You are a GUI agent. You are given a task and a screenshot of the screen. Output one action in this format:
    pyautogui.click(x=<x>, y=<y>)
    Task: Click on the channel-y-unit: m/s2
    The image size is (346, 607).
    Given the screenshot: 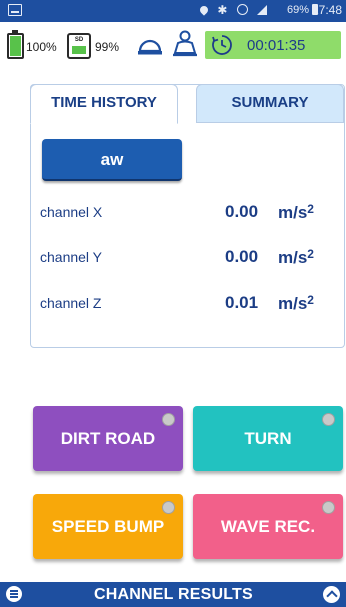 What is the action you would take?
    pyautogui.click(x=296, y=257)
    